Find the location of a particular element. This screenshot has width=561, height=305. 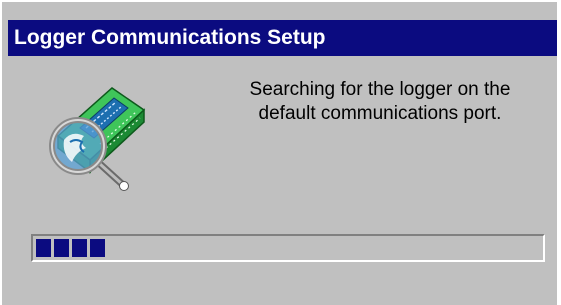

progress-track is located at coordinates (288, 248).